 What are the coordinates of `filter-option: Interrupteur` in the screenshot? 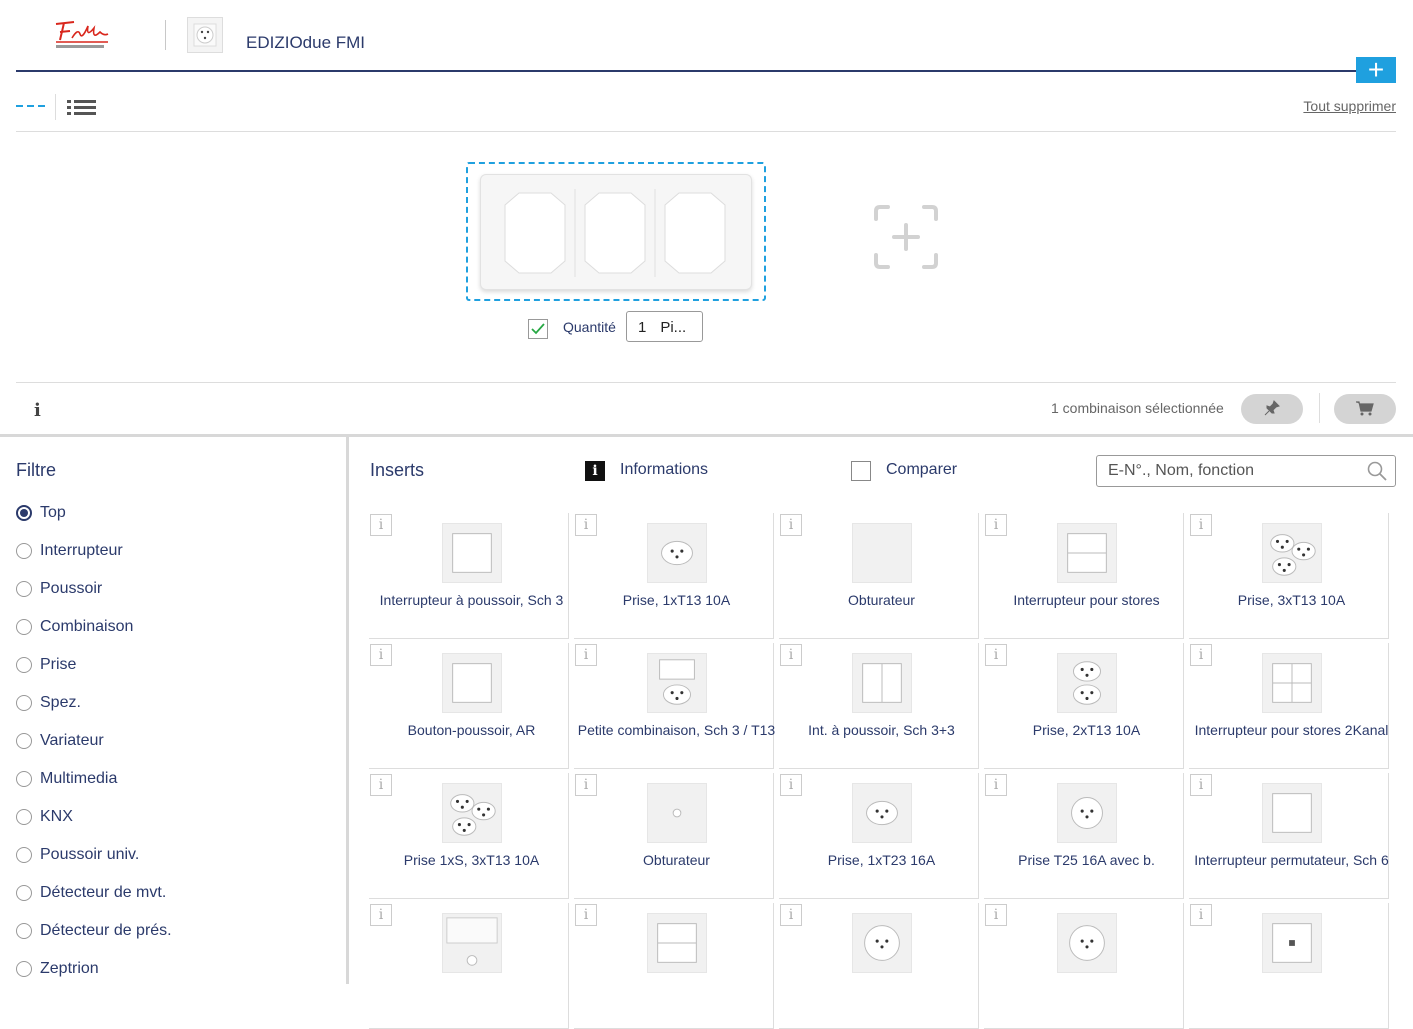 It's located at (176, 559).